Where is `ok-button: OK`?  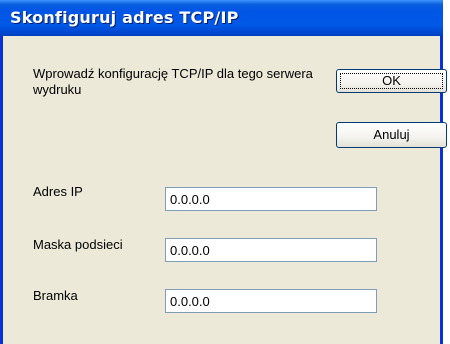 ok-button: OK is located at coordinates (391, 81).